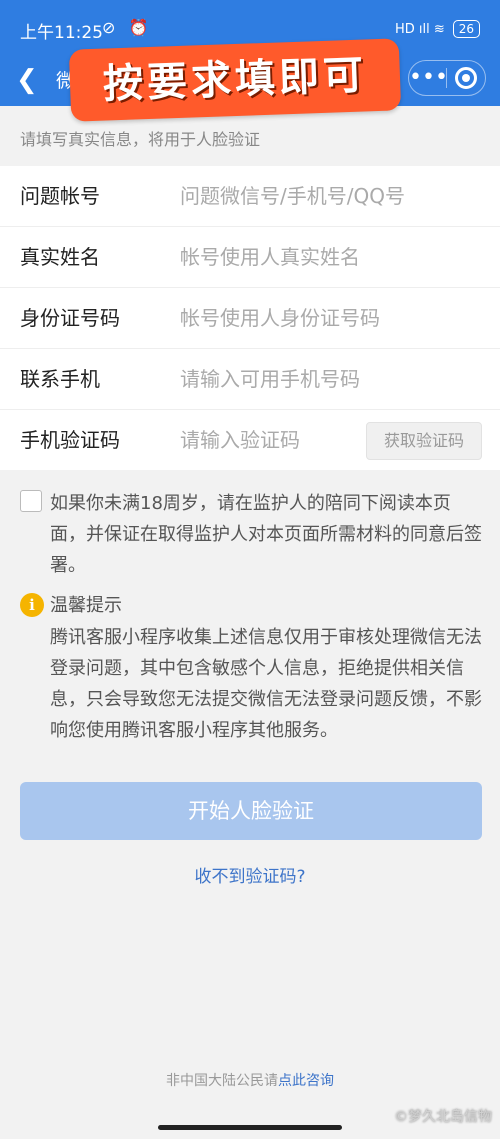 The width and height of the screenshot is (500, 1139). What do you see at coordinates (70, 318) in the screenshot?
I see `id-number-label: 身份证号码` at bounding box center [70, 318].